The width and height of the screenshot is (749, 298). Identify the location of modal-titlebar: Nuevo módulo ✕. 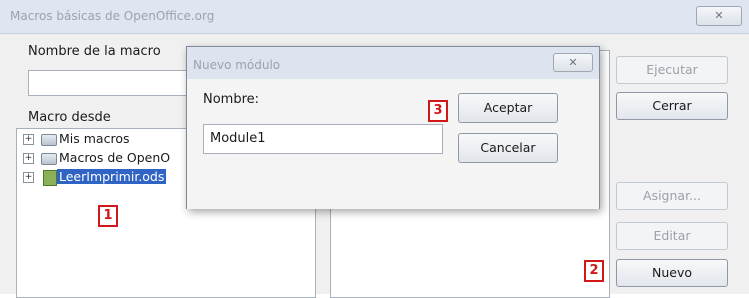
(393, 63).